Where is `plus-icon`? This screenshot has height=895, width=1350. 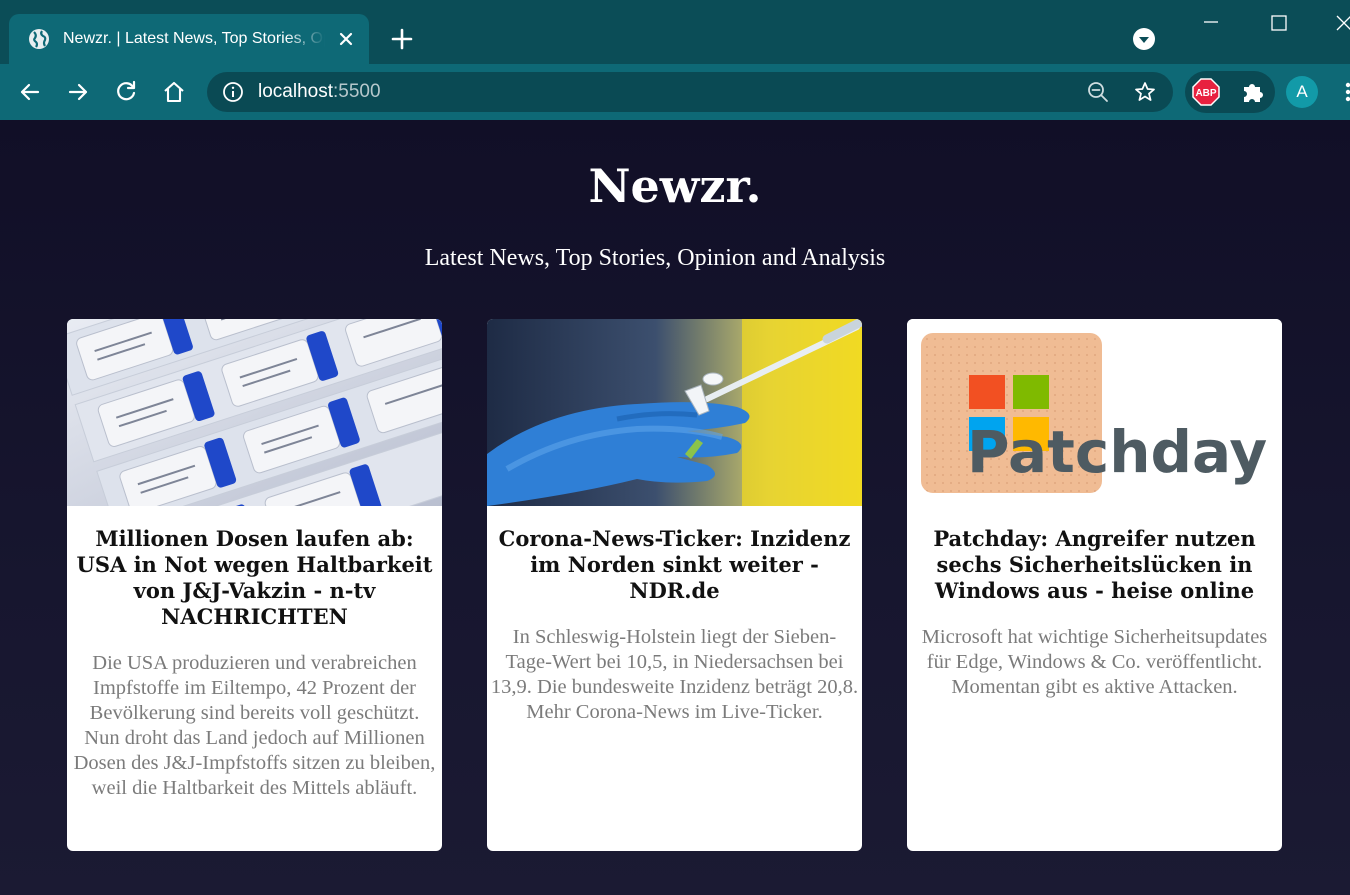 plus-icon is located at coordinates (402, 39).